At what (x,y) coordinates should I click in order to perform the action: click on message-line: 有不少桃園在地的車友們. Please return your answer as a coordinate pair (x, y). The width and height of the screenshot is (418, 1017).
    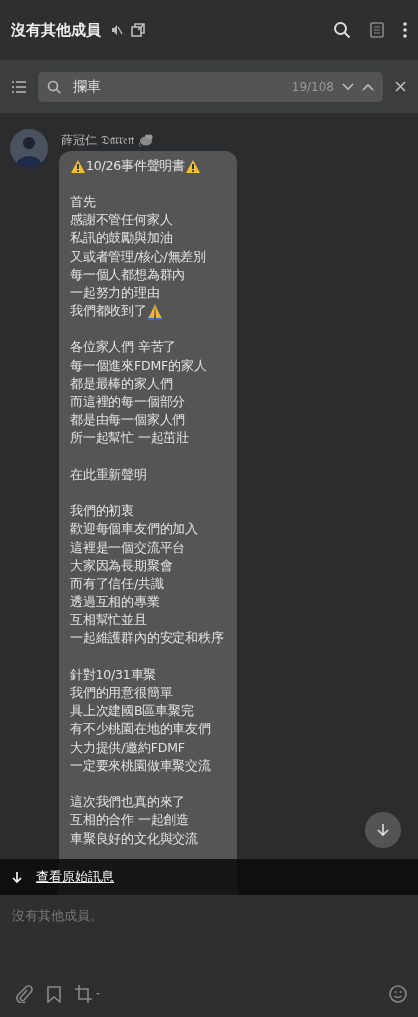
    Looking at the image, I should click on (140, 730).